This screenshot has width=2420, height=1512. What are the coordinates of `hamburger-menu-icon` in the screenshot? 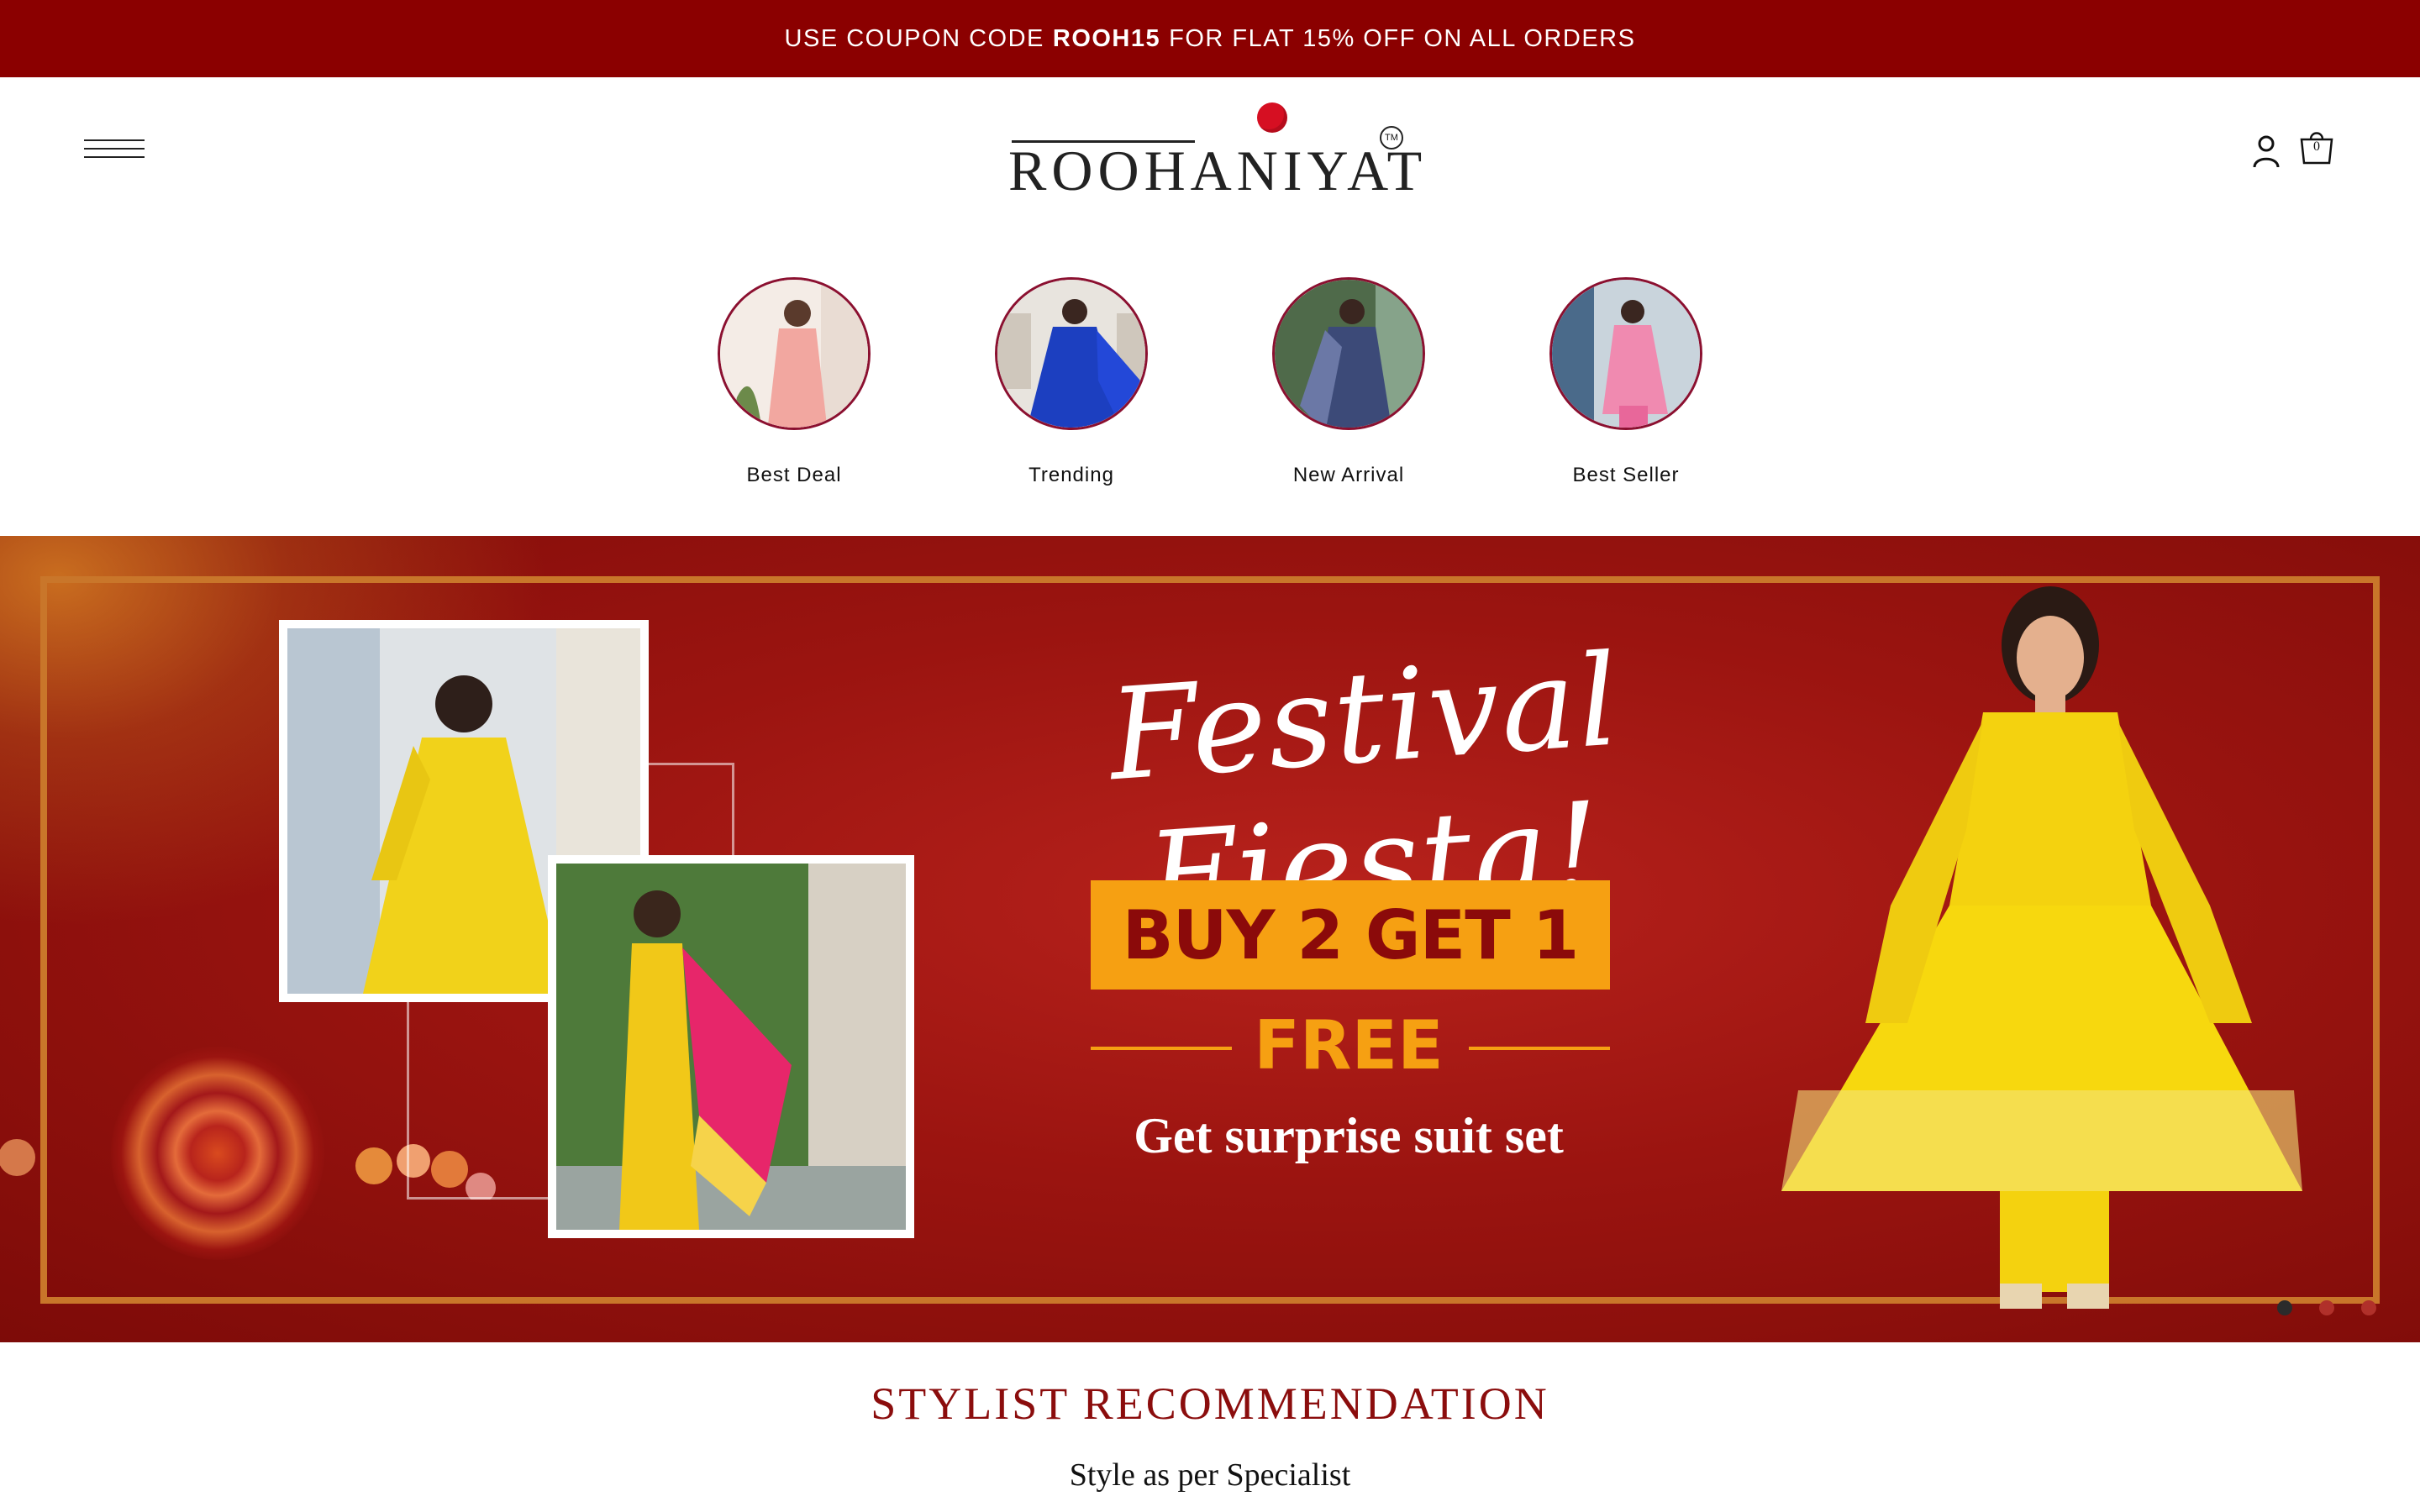 It's located at (114, 148).